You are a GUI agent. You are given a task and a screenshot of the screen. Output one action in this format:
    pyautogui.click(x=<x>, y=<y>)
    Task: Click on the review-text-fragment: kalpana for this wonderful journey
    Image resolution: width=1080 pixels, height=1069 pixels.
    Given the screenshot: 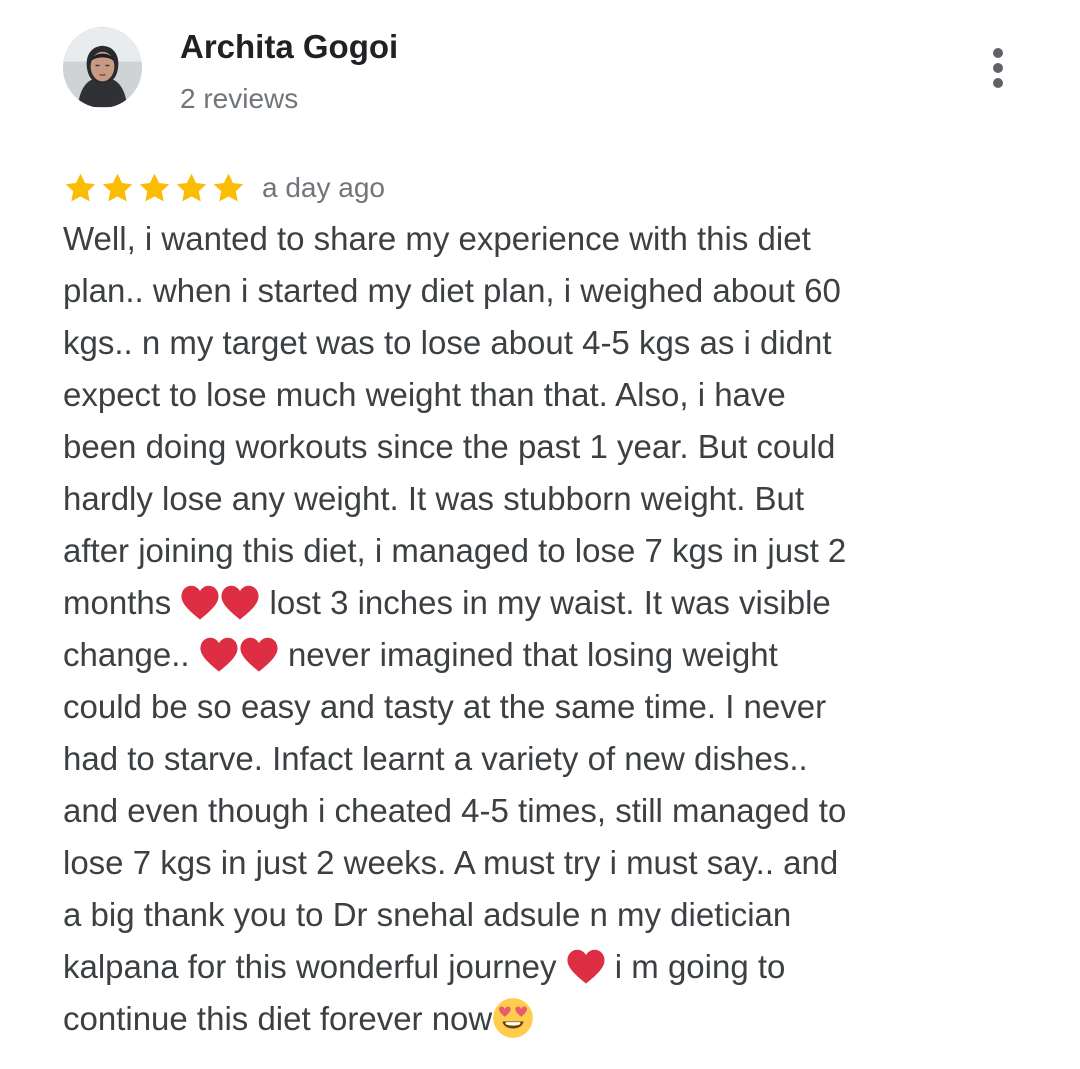 What is the action you would take?
    pyautogui.click(x=314, y=966)
    